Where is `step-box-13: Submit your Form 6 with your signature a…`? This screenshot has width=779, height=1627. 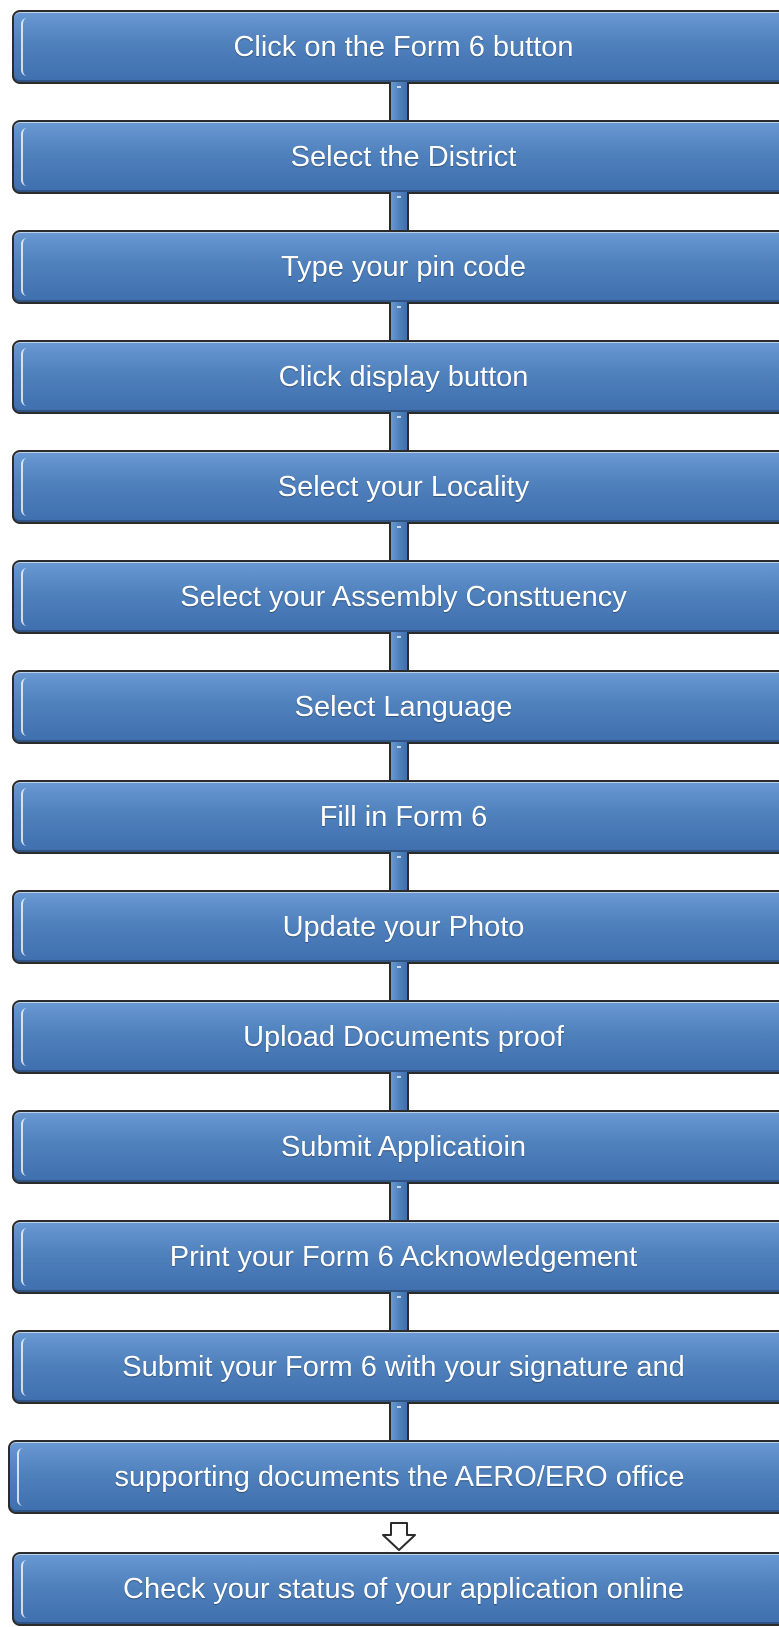 step-box-13: Submit your Form 6 with your signature a… is located at coordinates (395, 1367).